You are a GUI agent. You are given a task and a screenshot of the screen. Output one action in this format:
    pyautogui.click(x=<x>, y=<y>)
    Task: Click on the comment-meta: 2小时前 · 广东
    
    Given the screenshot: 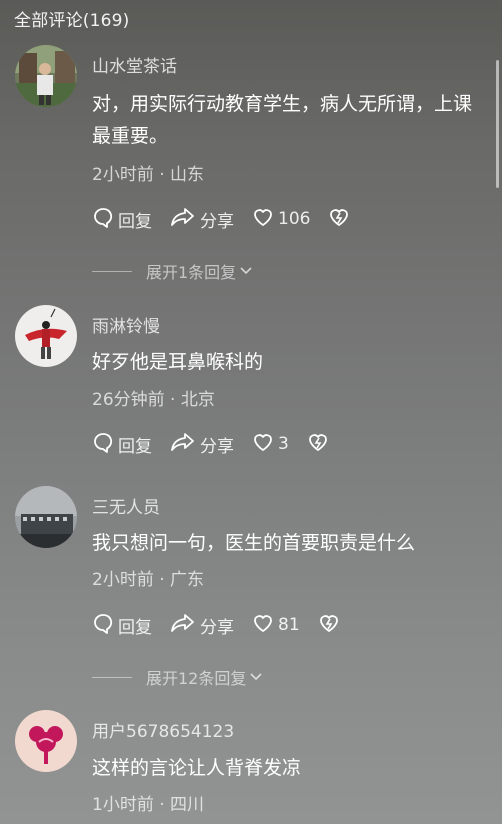 What is the action you would take?
    pyautogui.click(x=148, y=580)
    